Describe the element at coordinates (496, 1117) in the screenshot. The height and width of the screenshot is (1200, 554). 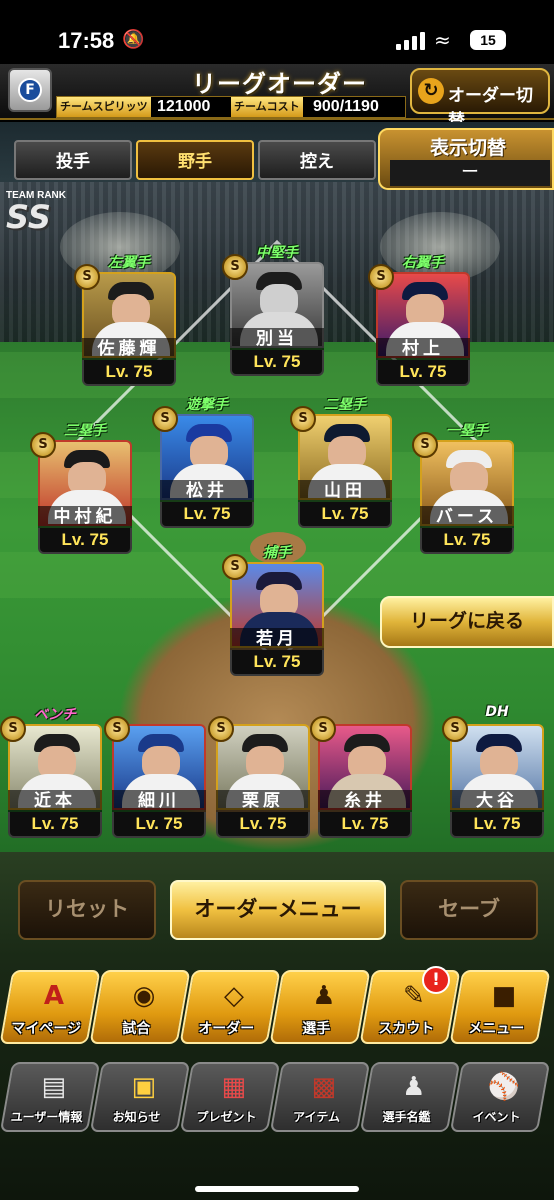
I see `nav-label: イベント` at that location.